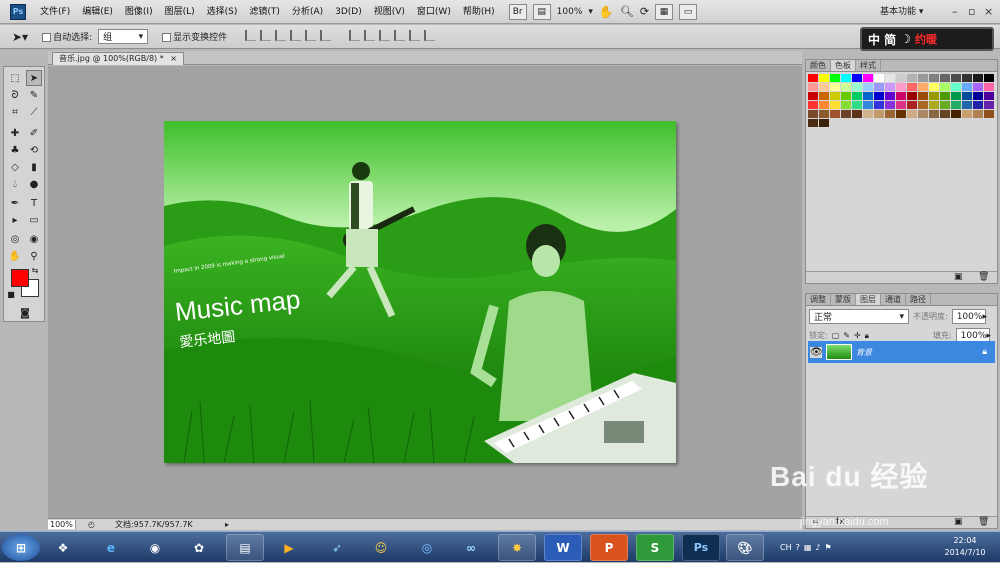  What do you see at coordinates (34, 167) in the screenshot?
I see `gradient-tool-icon: ▮` at bounding box center [34, 167].